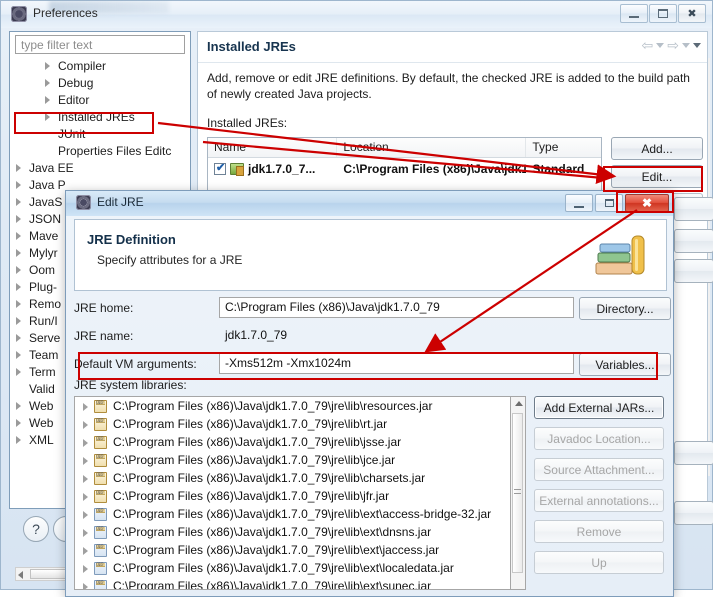  Describe the element at coordinates (65, 13) in the screenshot. I see `preferences-title: Preferences` at that location.